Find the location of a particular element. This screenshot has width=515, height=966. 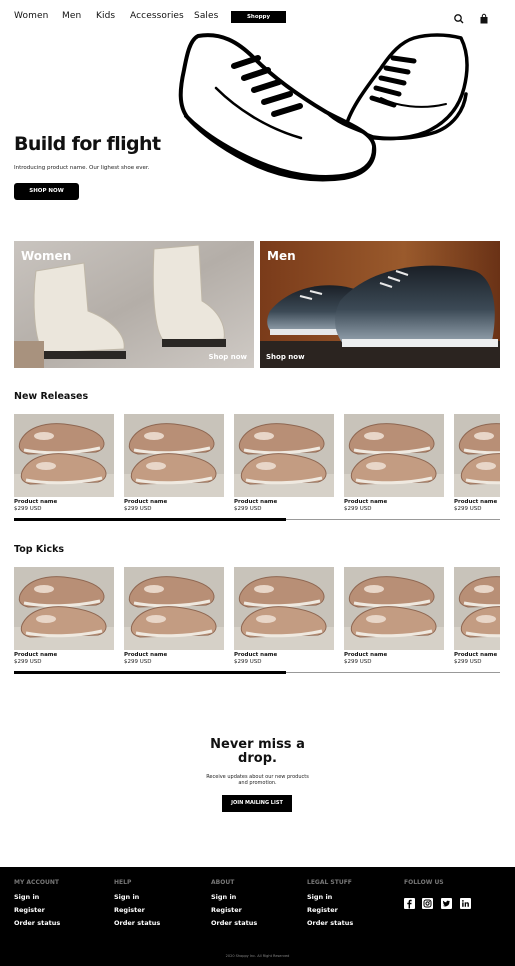

logo: Shoppy is located at coordinates (258, 17).